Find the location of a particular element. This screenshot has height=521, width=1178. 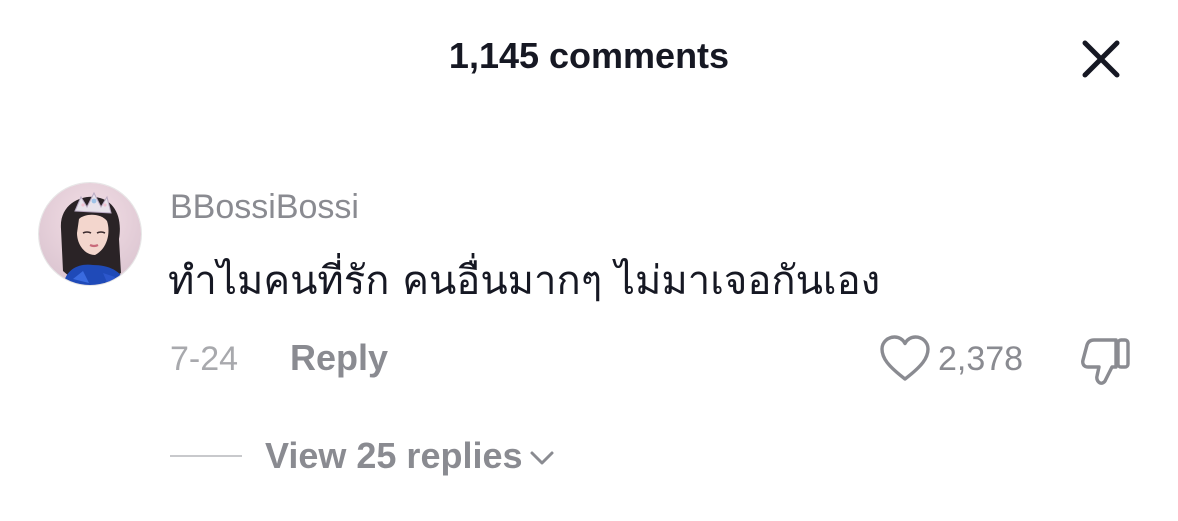

close-button is located at coordinates (1101, 59).